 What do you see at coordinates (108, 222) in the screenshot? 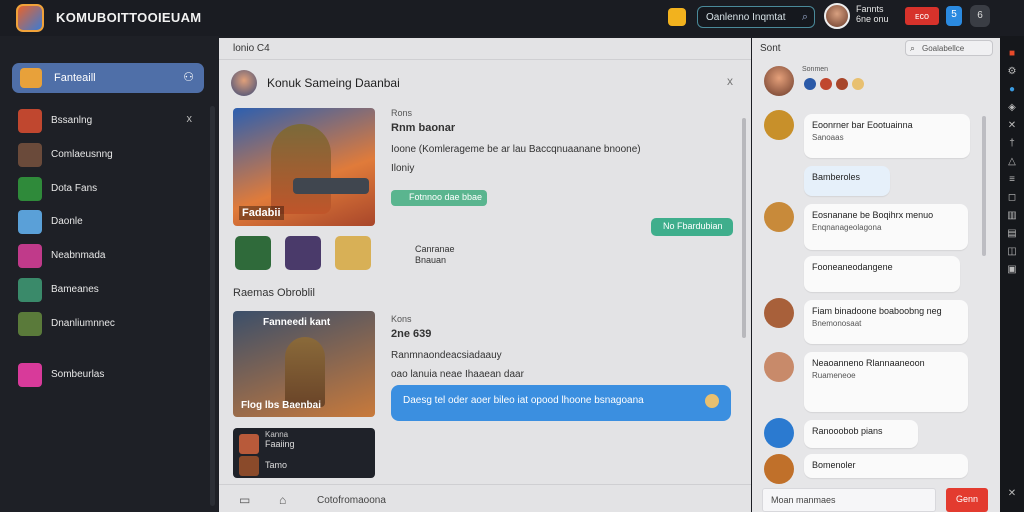
I see `sidebar-item: Daonle` at bounding box center [108, 222].